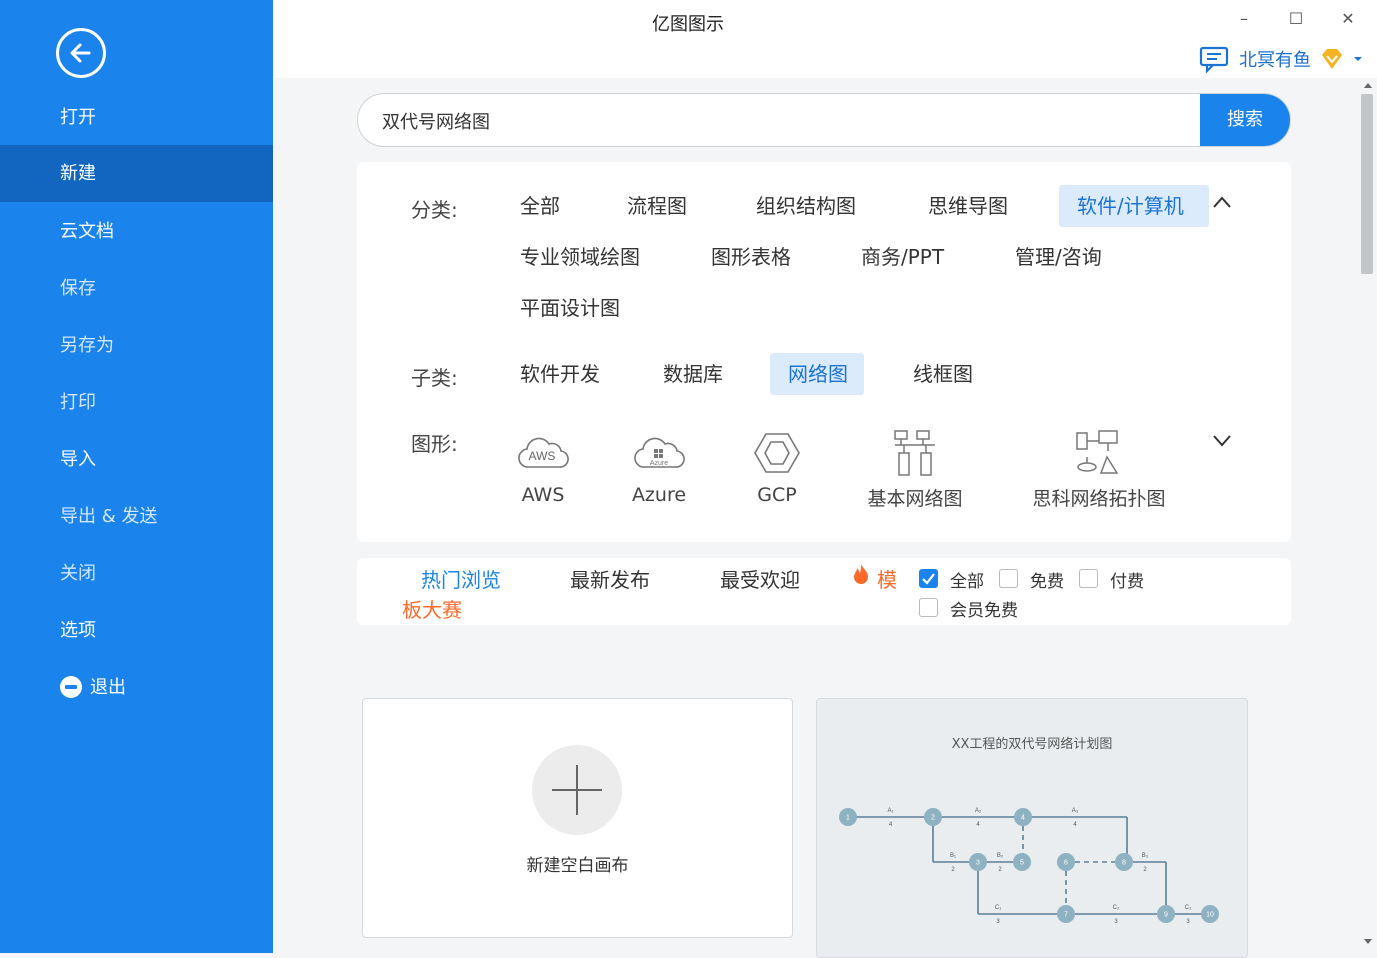 Image resolution: width=1377 pixels, height=958 pixels. Describe the element at coordinates (1127, 582) in the screenshot. I see `checkbox-paid-label: 付费` at that location.